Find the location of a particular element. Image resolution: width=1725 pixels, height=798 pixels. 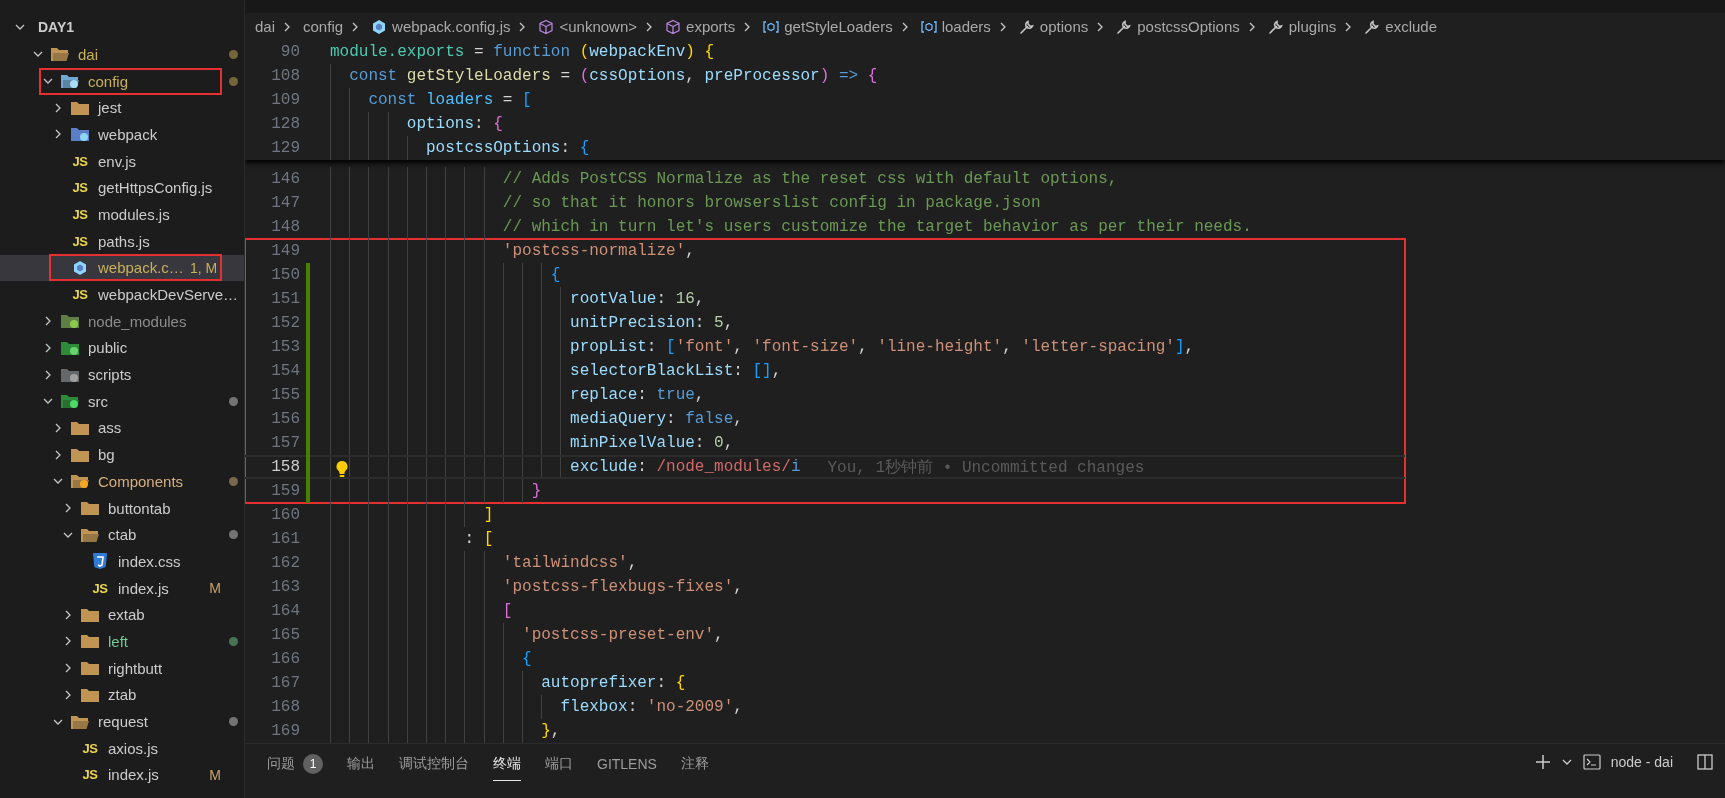

file-name: jest is located at coordinates (110, 108).